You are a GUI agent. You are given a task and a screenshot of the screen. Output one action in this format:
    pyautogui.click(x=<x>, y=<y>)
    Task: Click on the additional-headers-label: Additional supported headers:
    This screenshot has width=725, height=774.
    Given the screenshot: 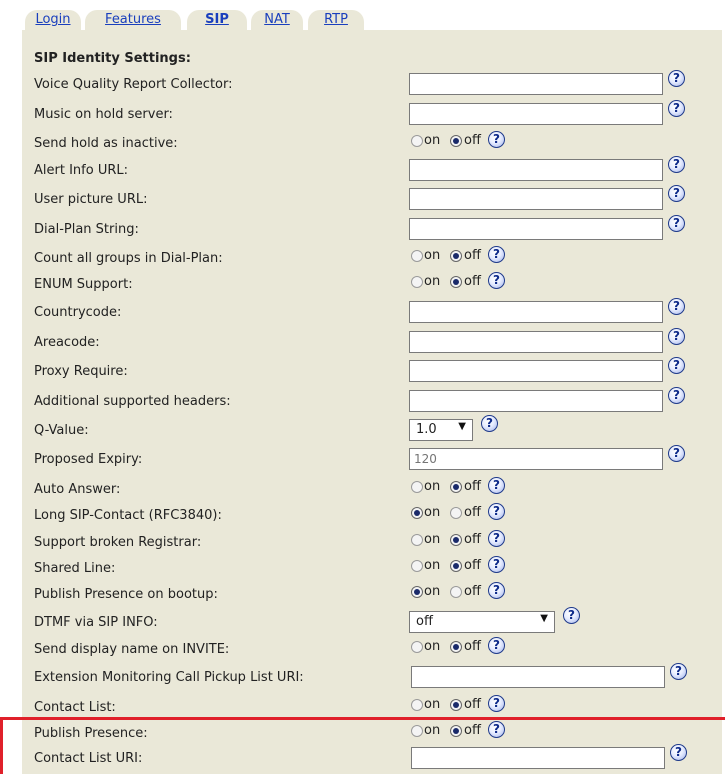 What is the action you would take?
    pyautogui.click(x=132, y=401)
    